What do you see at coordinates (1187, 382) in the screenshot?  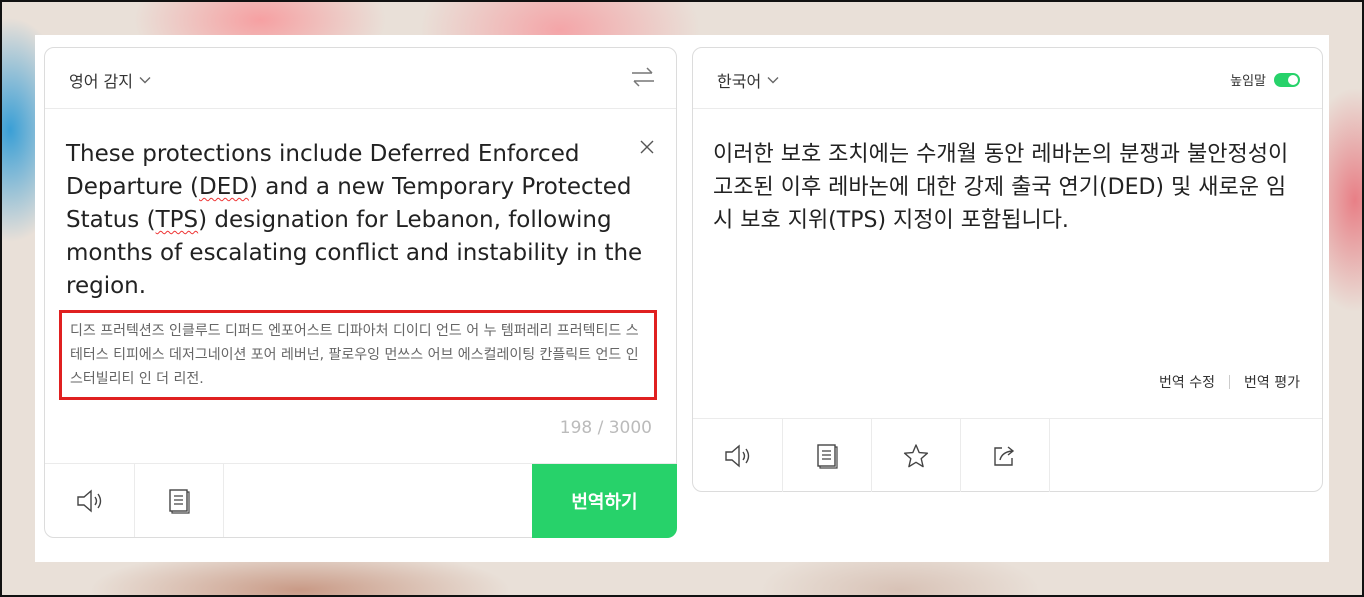 I see `edit-translation-link: 번역 수정` at bounding box center [1187, 382].